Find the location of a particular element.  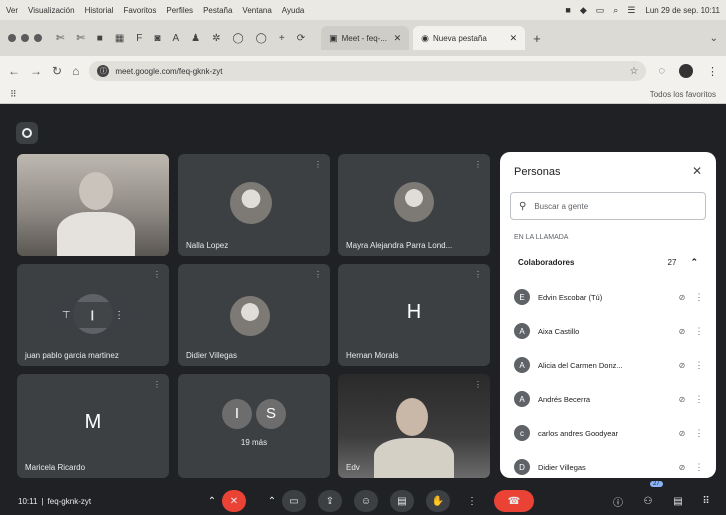

extension-icon: + is located at coordinates (282, 38).